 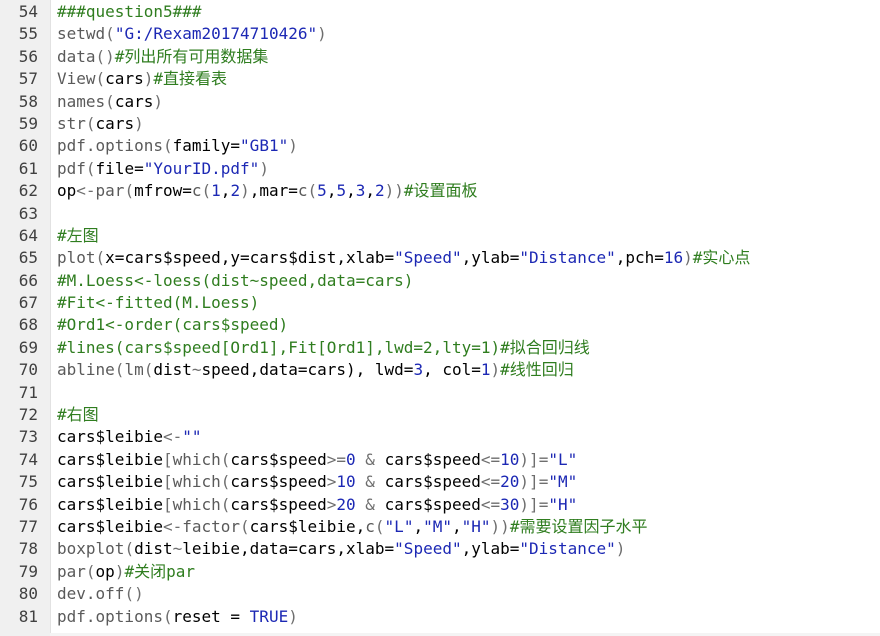 I want to click on line-number: 77, so click(x=28, y=526).